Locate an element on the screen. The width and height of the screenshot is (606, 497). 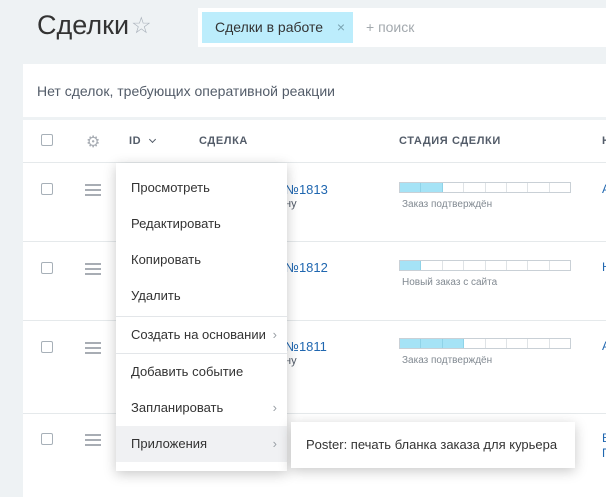
menu-item-add-event: Добавить событие is located at coordinates (201, 372).